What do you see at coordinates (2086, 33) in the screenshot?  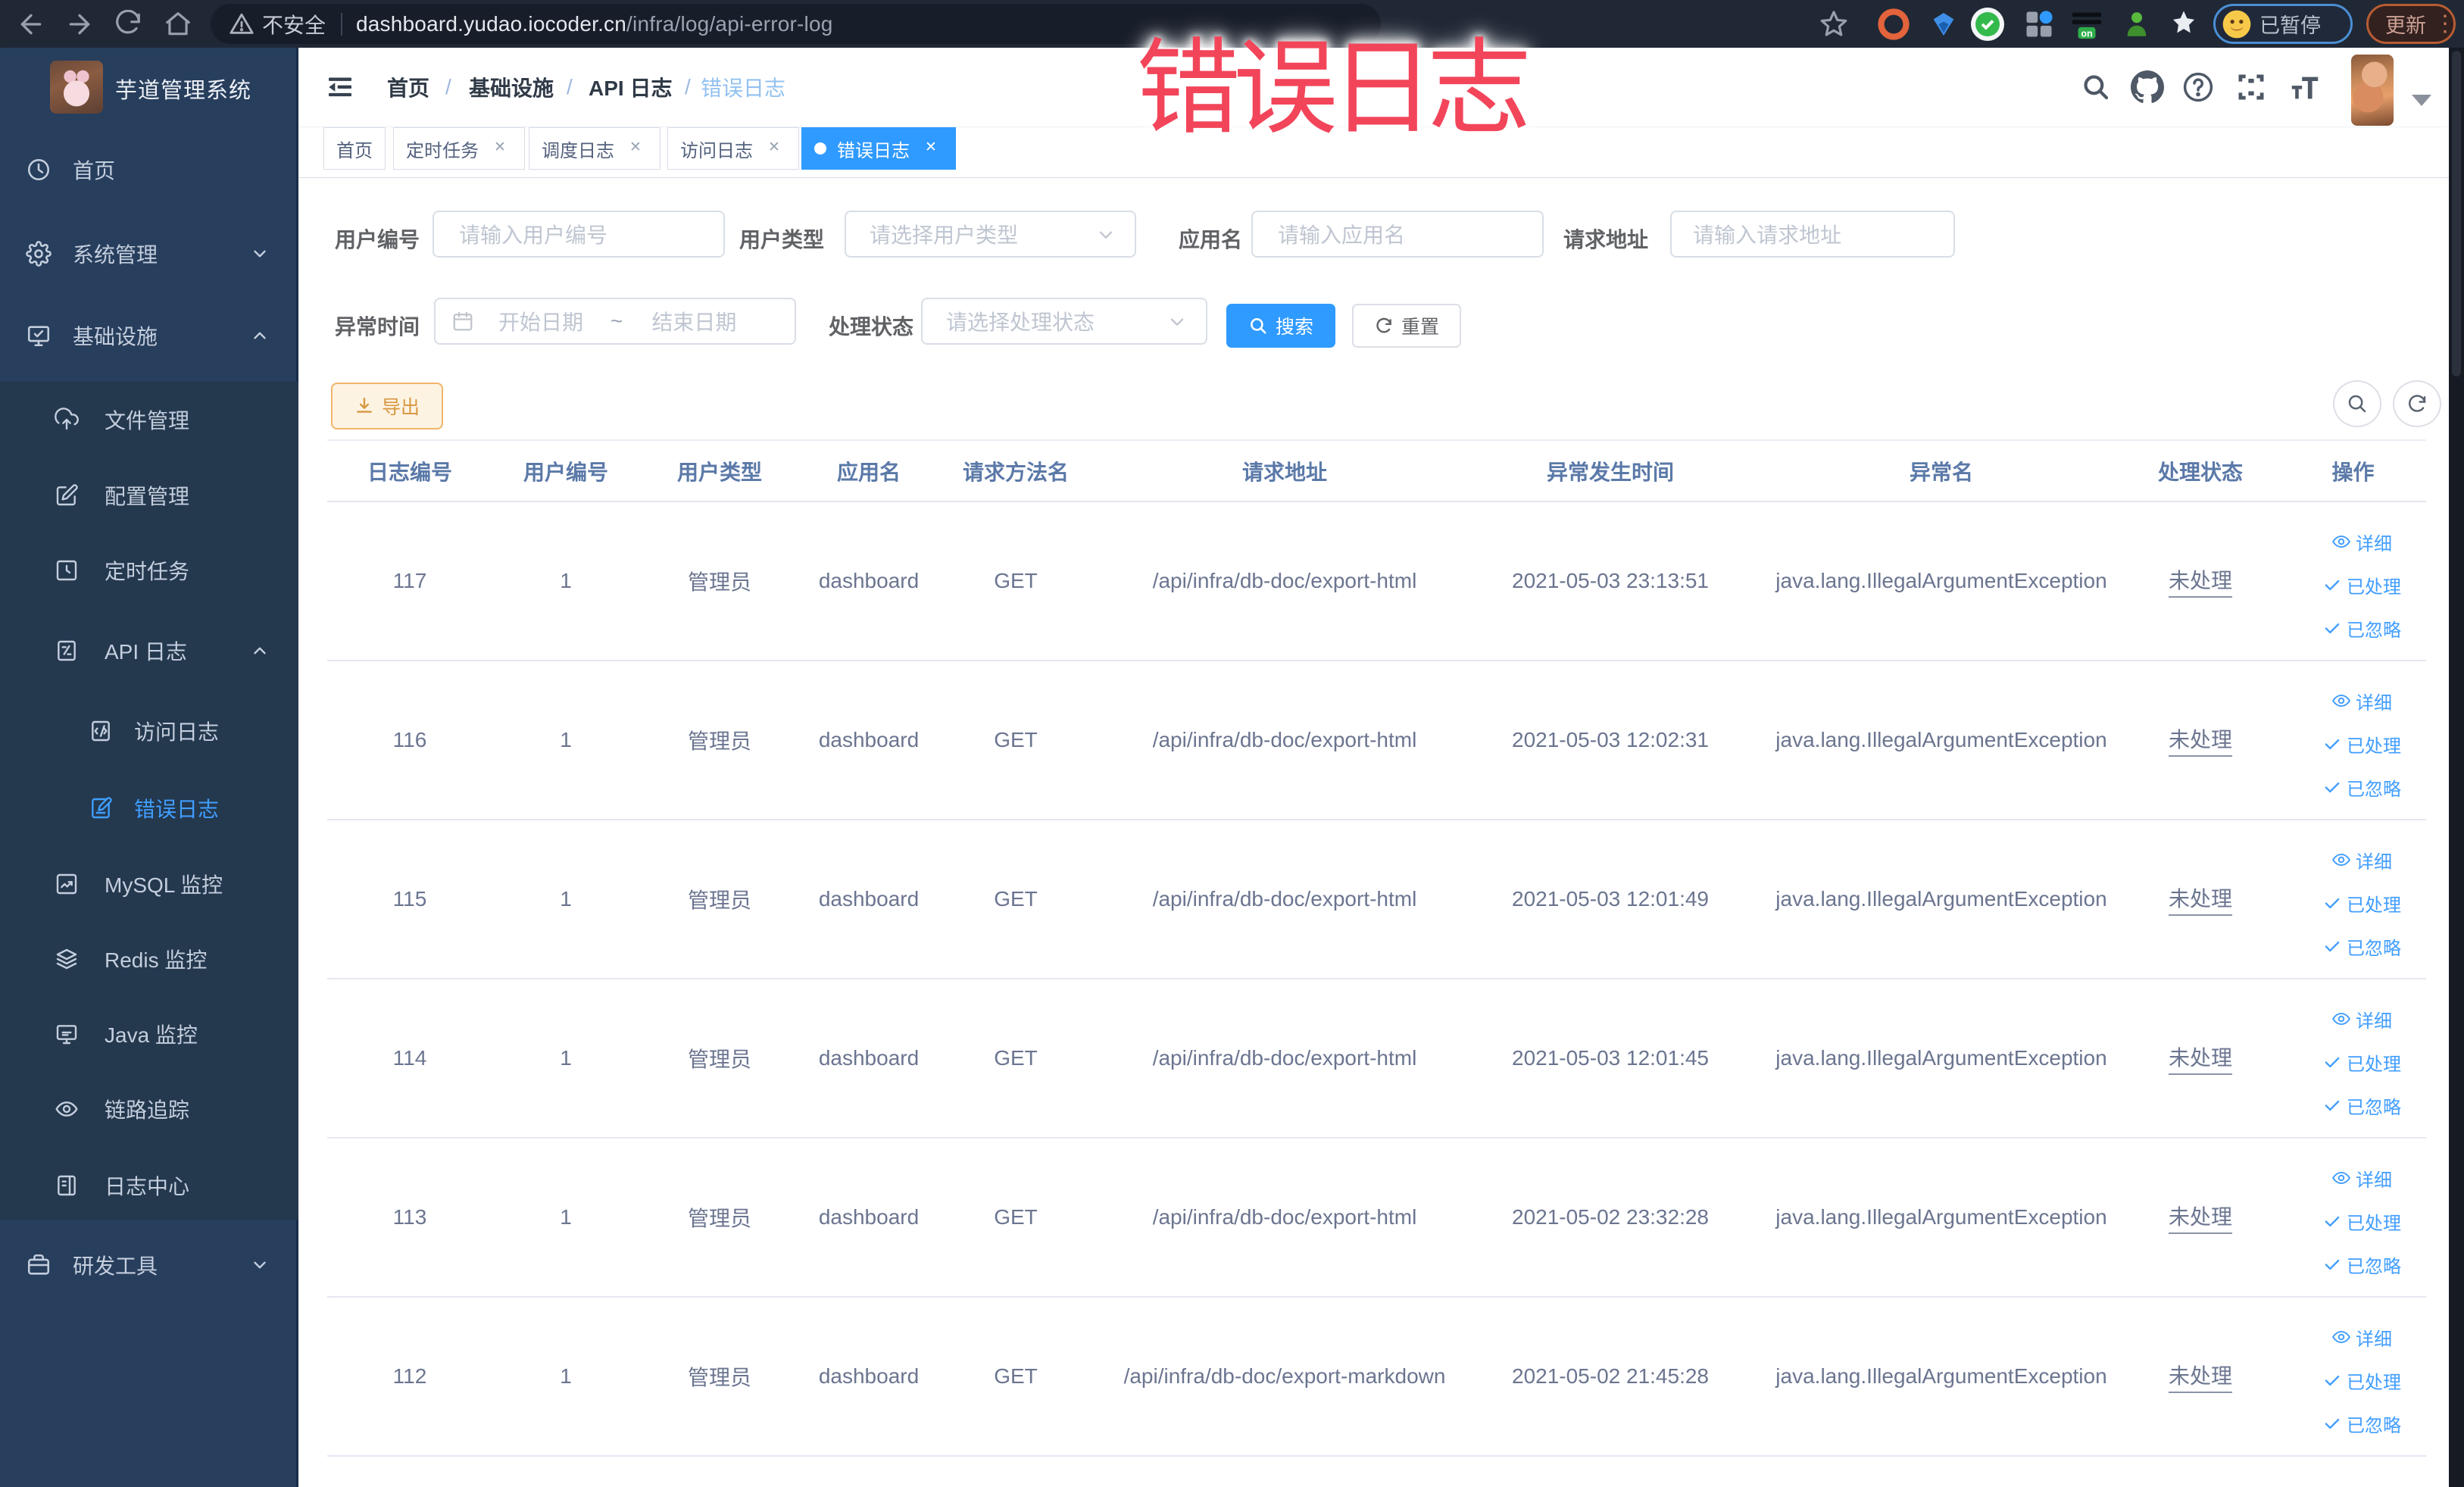 I see `svg-text: on` at bounding box center [2086, 33].